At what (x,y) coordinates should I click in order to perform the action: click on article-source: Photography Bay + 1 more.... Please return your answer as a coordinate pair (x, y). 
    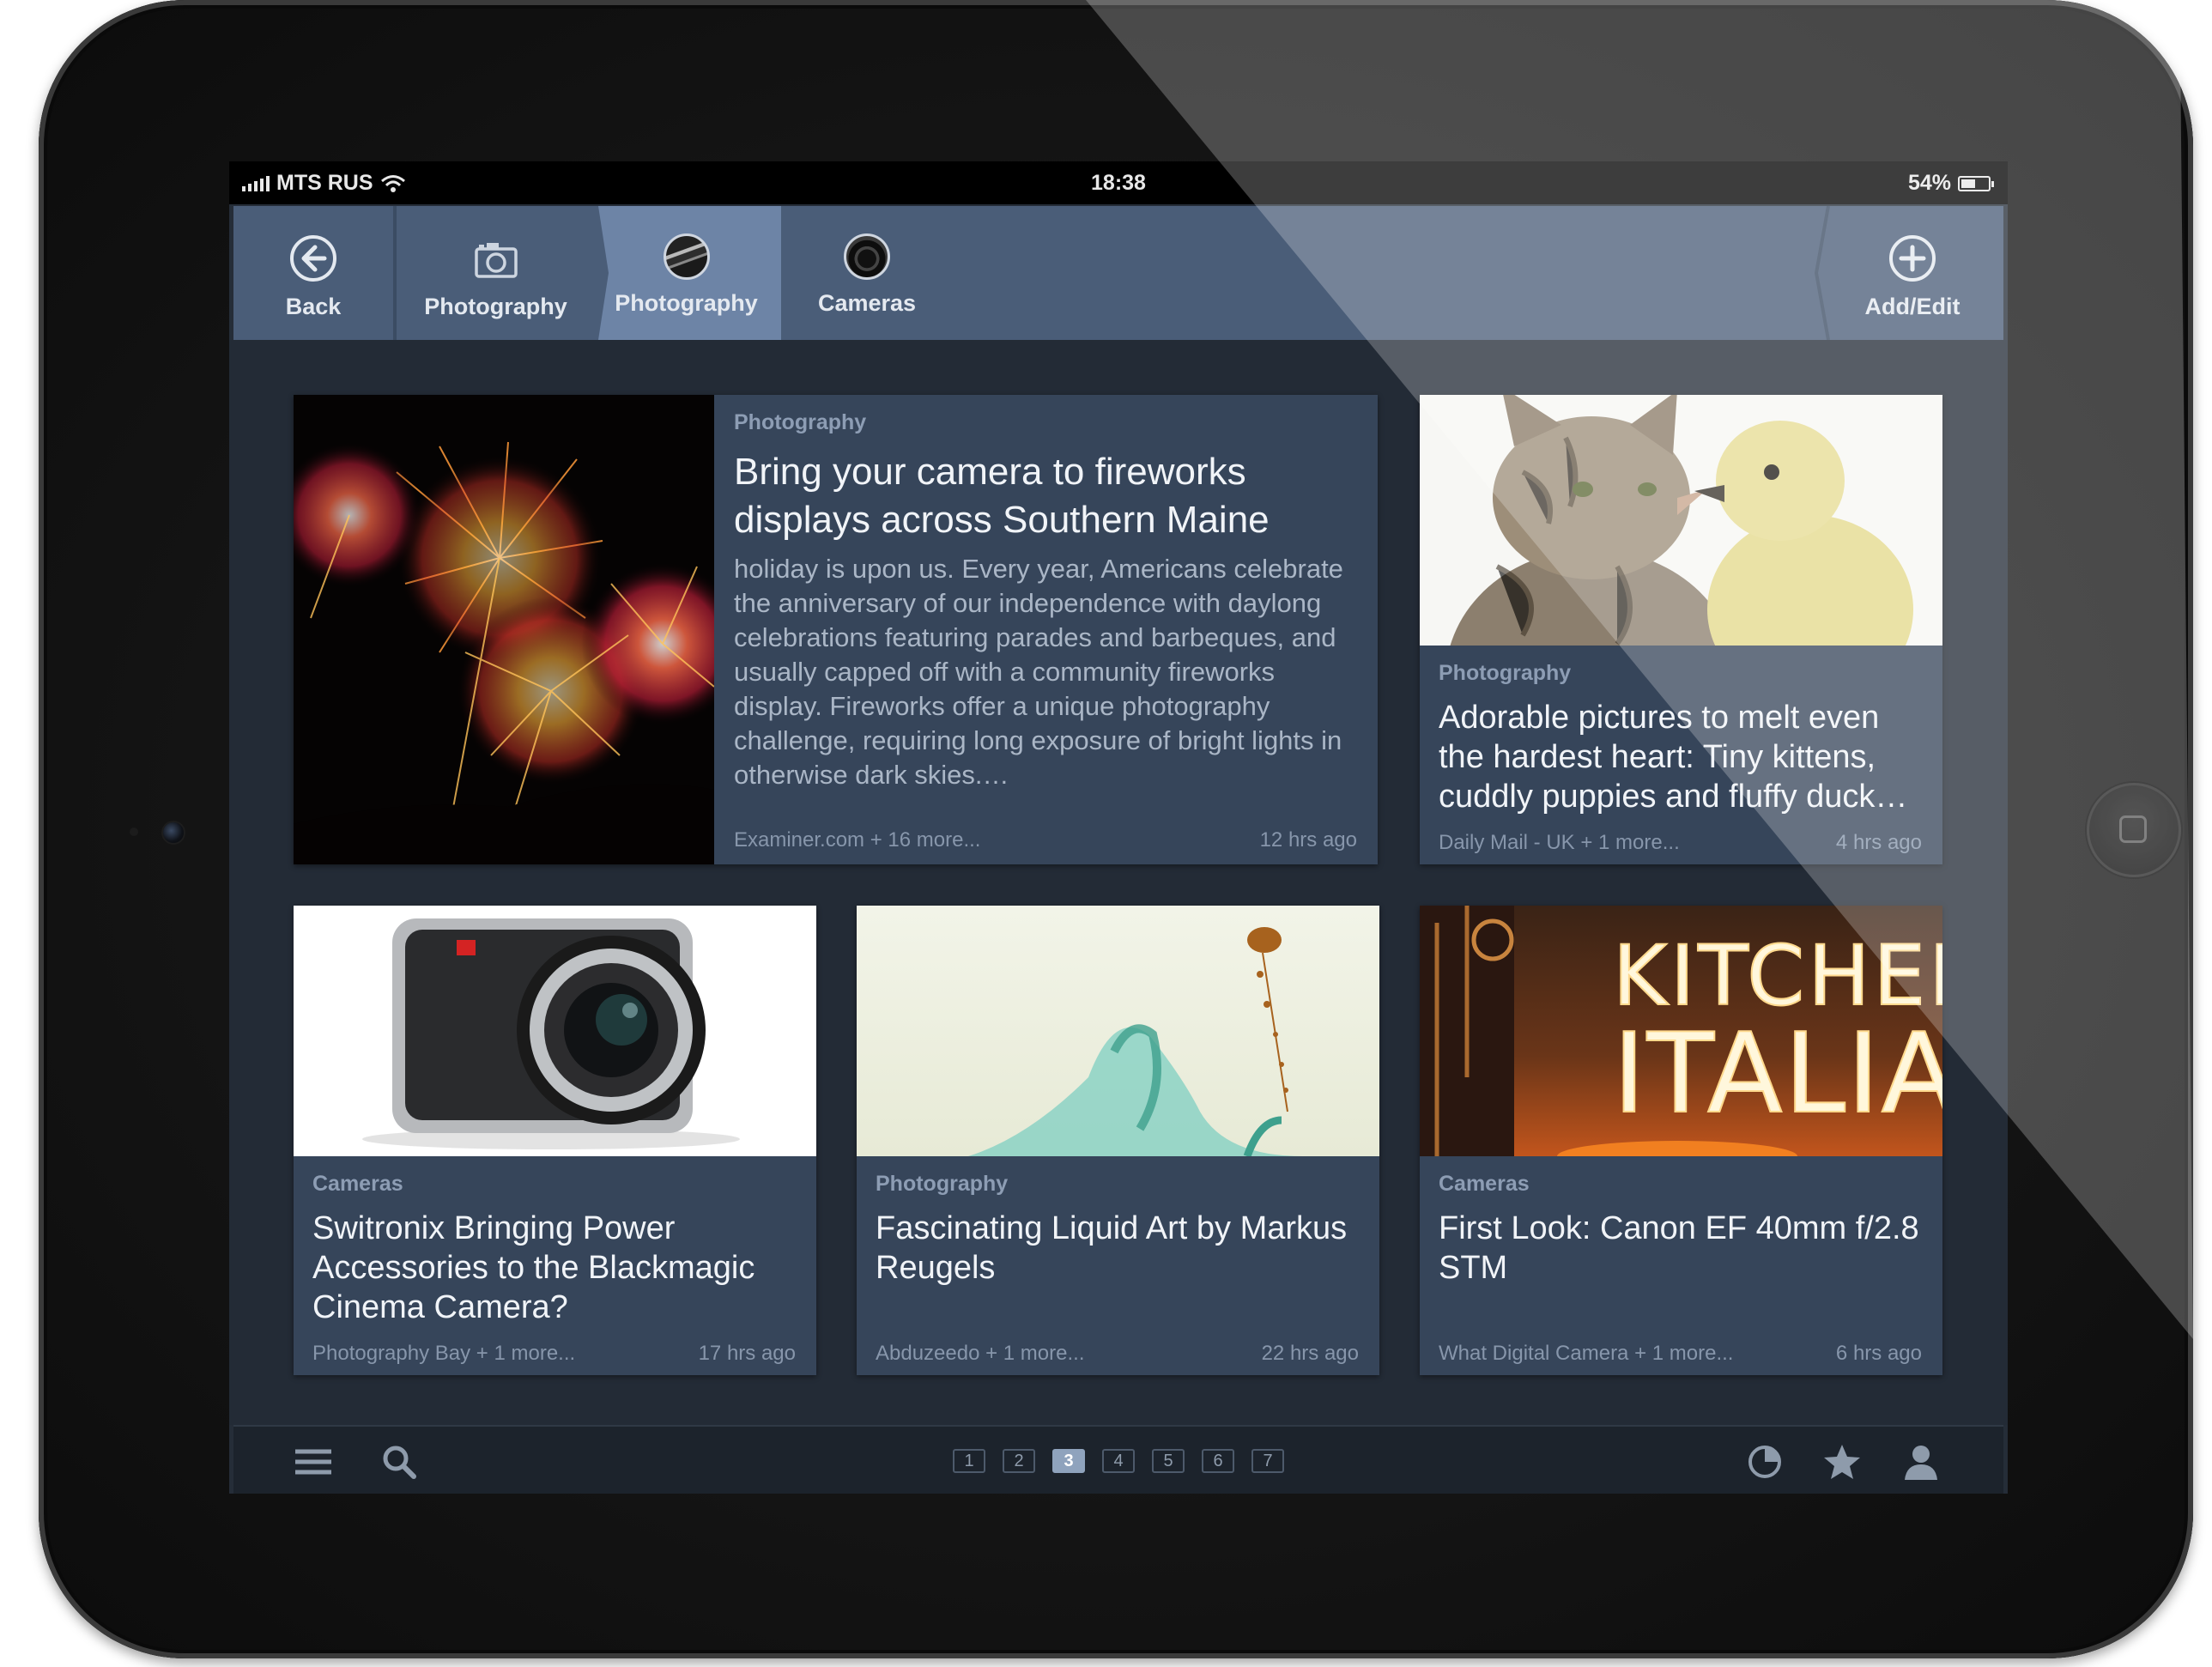
    Looking at the image, I should click on (444, 1353).